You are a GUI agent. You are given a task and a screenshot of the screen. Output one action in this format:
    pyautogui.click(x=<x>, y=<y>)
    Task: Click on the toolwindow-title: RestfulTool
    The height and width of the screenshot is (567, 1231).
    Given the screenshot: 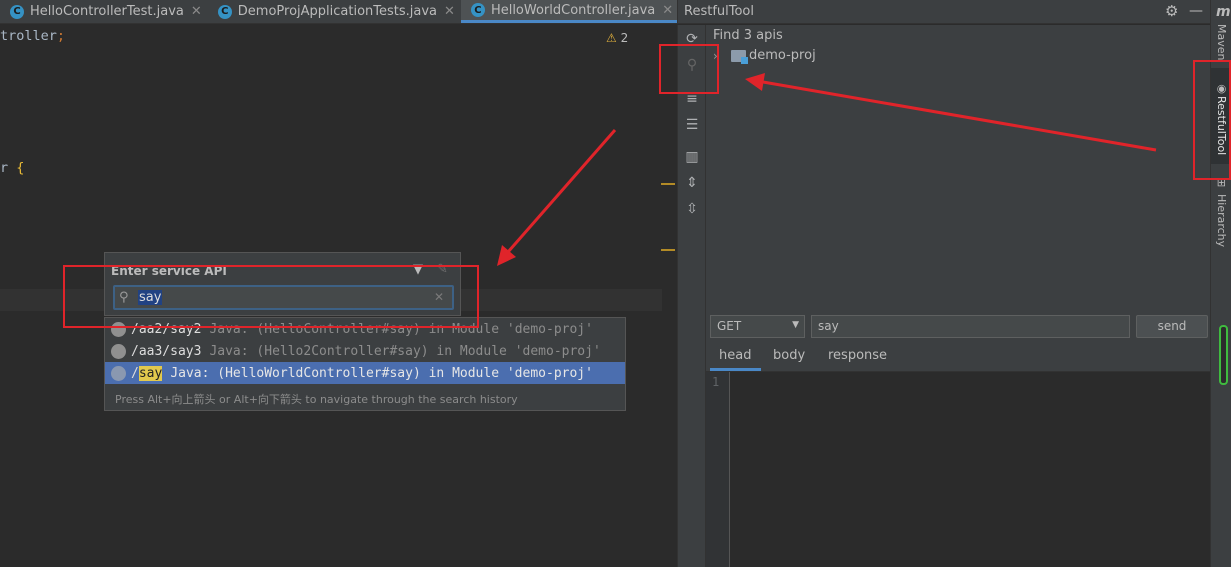 What is the action you would take?
    pyautogui.click(x=719, y=11)
    